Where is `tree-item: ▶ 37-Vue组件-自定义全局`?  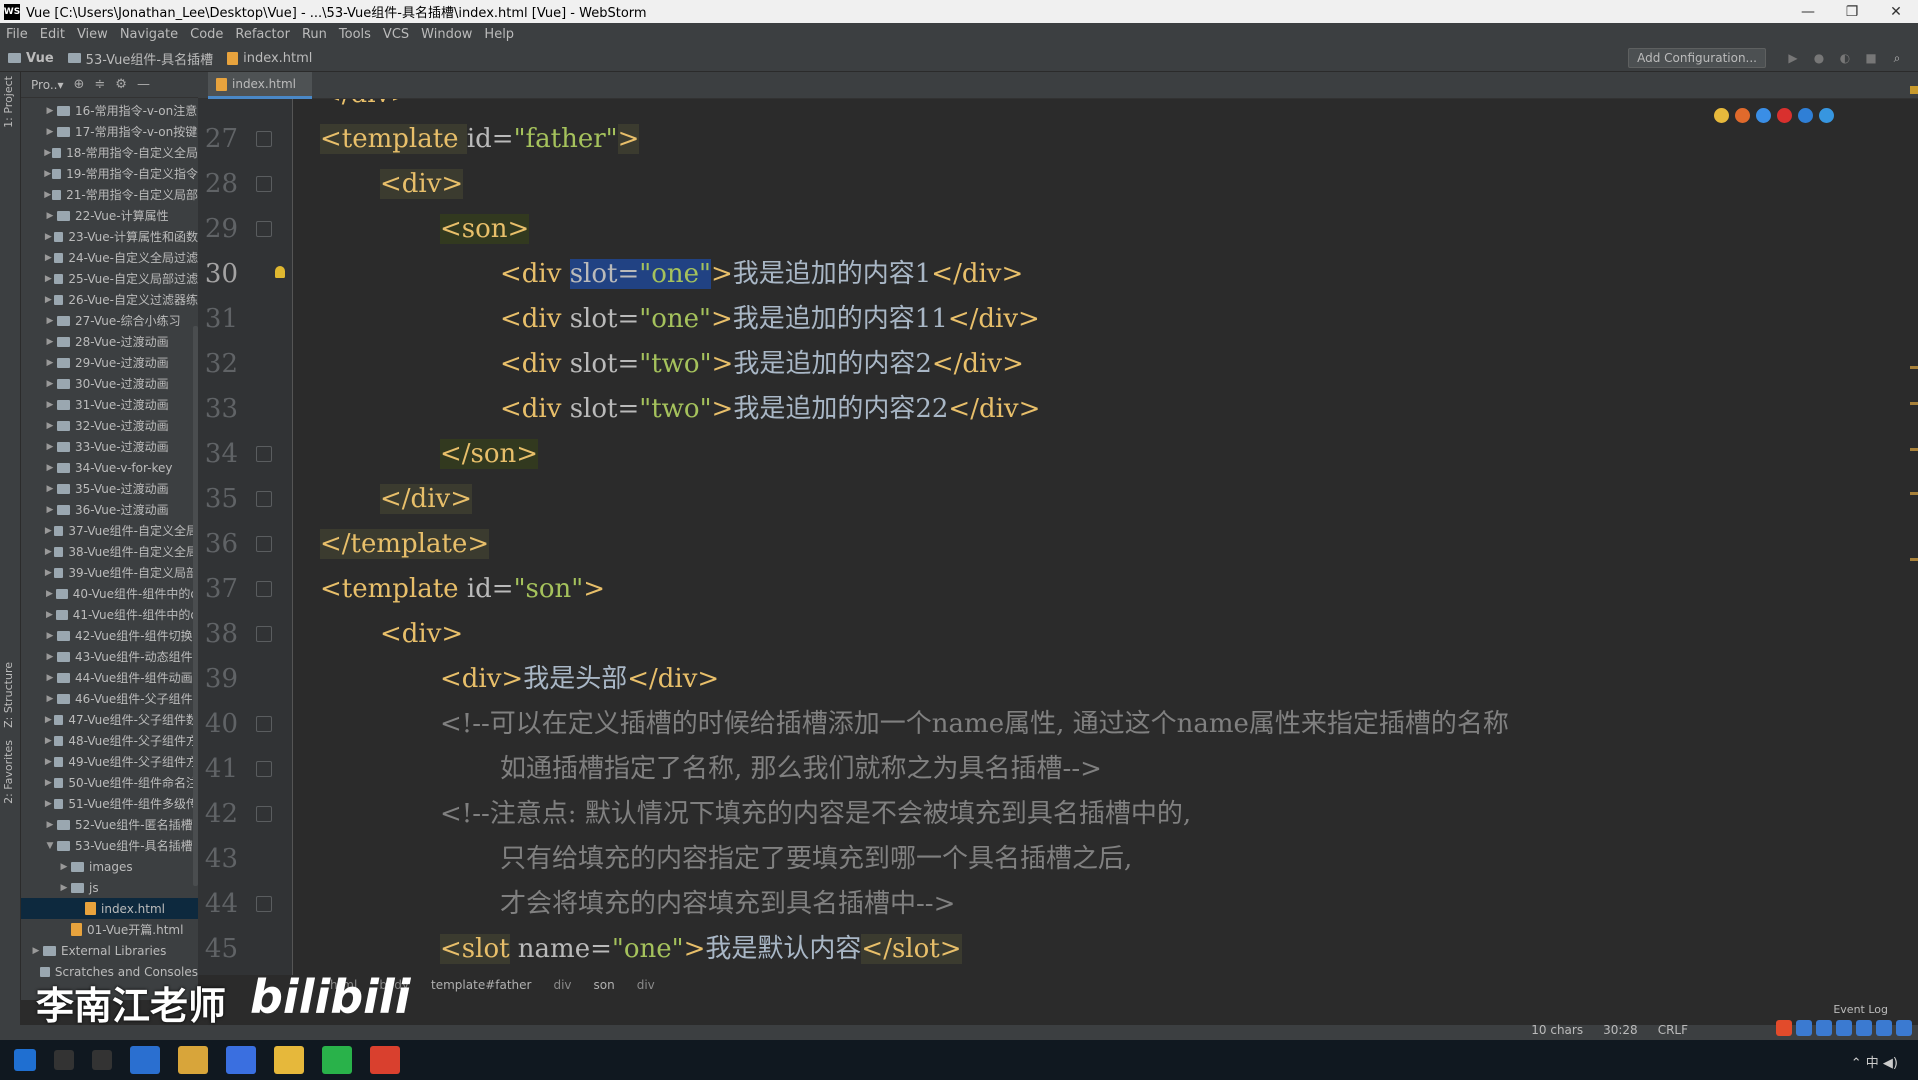
tree-item: ▶ 37-Vue组件-自定义全局 is located at coordinates (109, 530).